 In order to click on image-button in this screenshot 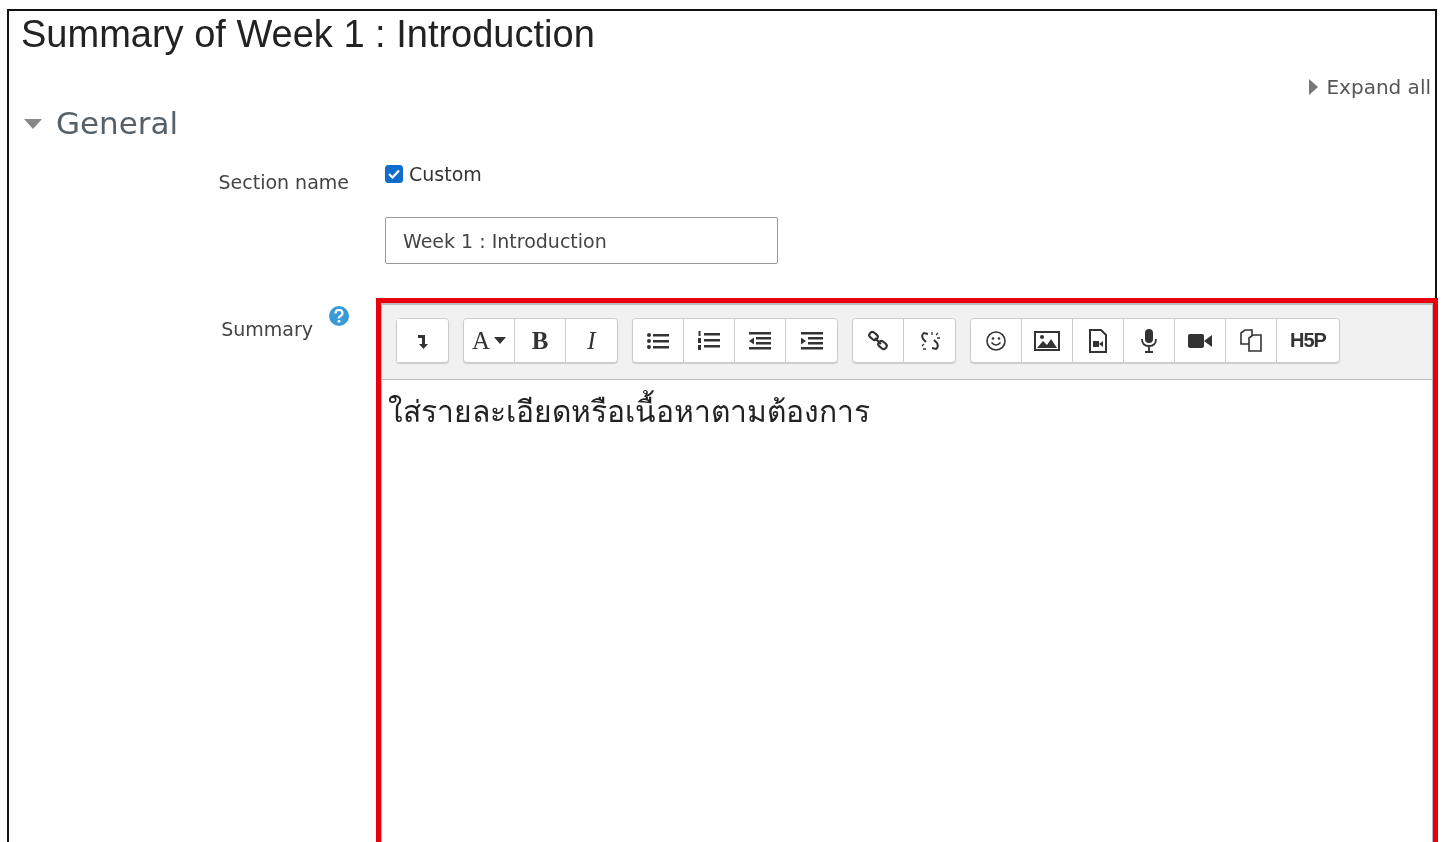, I will do `click(1047, 340)`.